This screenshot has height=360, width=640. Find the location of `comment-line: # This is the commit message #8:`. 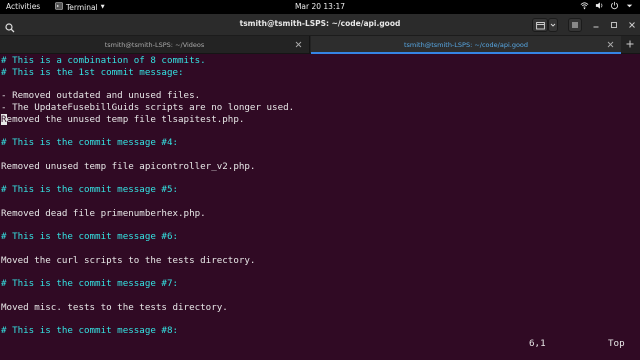

comment-line: # This is the commit message #8: is located at coordinates (89, 331).